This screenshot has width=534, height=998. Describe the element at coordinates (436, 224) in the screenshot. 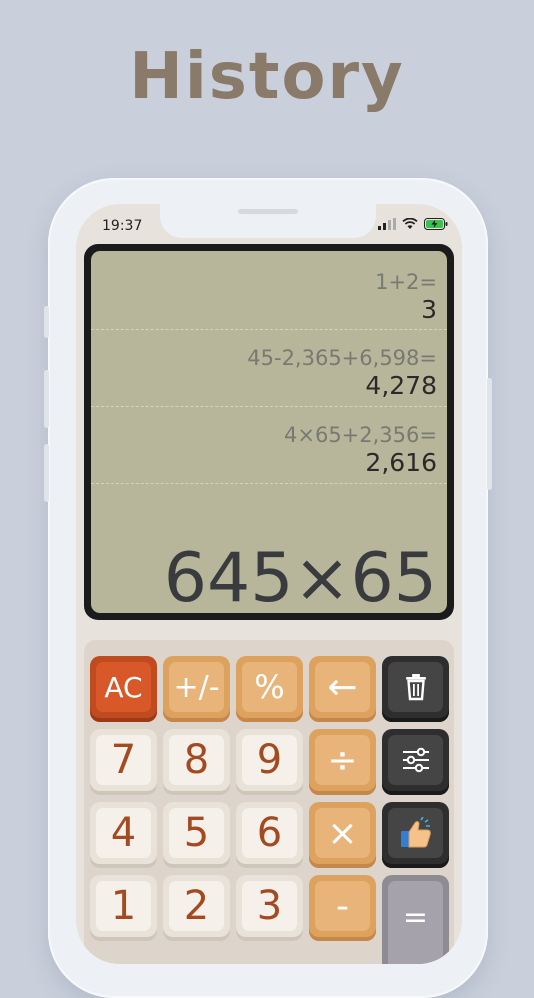

I see `battery-charging-icon` at that location.